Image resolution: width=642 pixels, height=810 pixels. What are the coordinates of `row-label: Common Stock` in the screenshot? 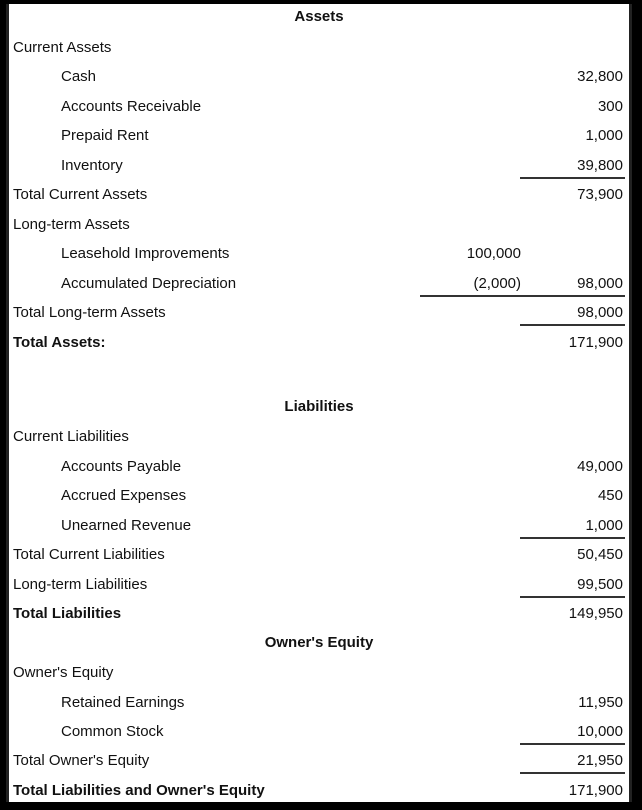 It's located at (112, 731).